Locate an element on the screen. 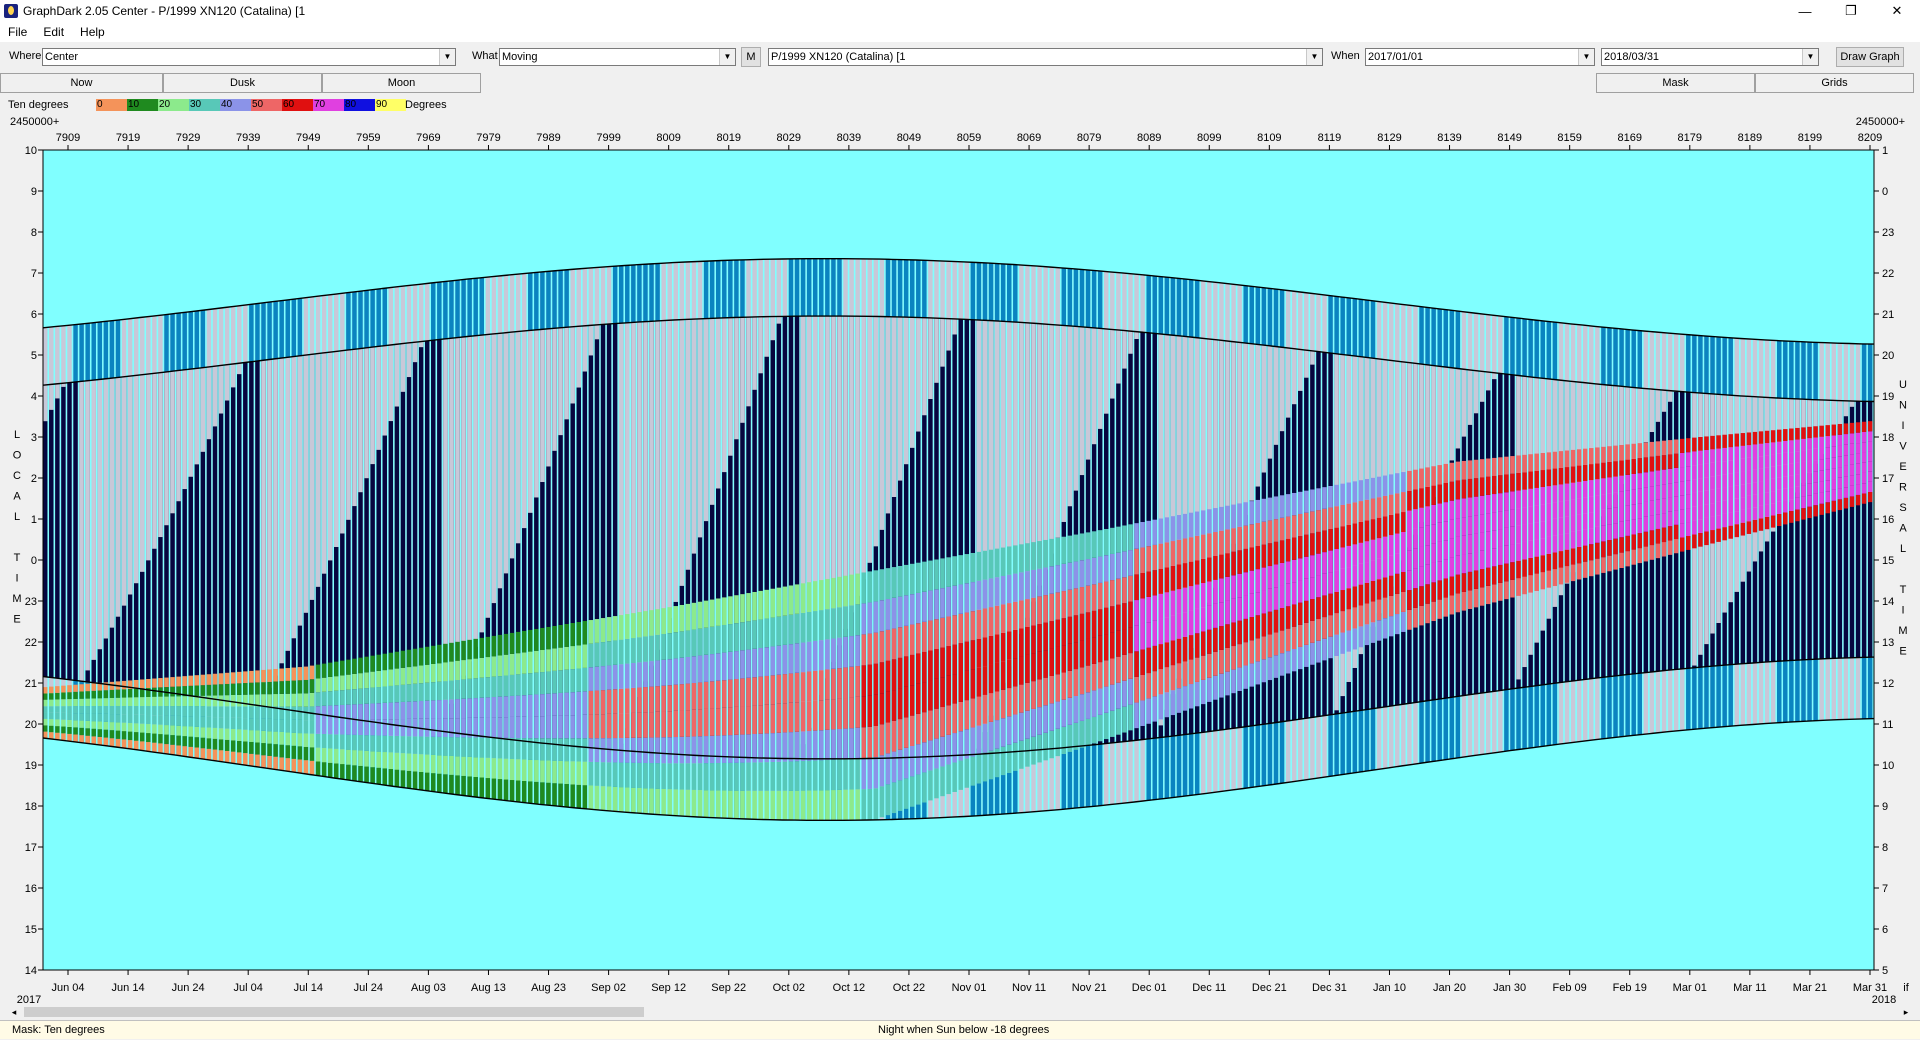 This screenshot has width=1920, height=1040. m-button: M is located at coordinates (751, 57).